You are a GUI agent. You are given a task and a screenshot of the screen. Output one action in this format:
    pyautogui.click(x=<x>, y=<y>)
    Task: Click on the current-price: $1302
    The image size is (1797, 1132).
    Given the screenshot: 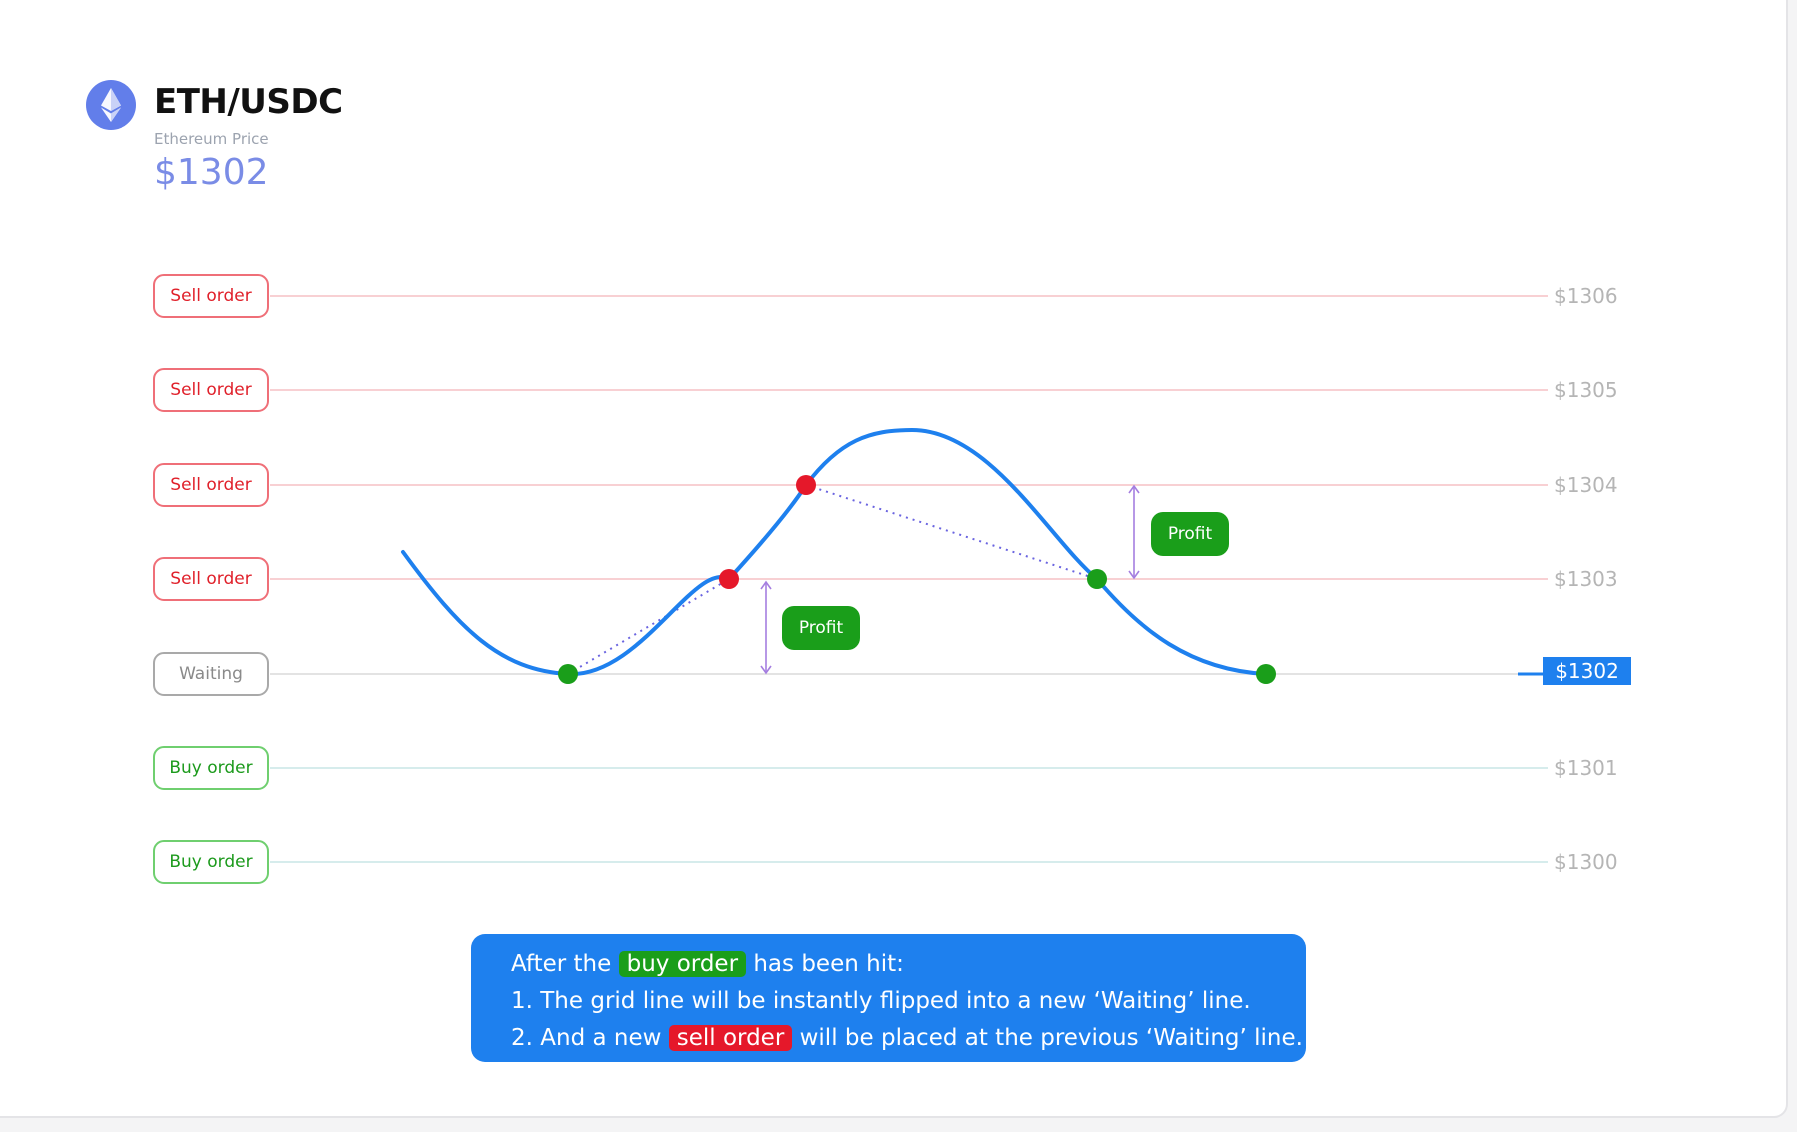 What is the action you would take?
    pyautogui.click(x=211, y=172)
    